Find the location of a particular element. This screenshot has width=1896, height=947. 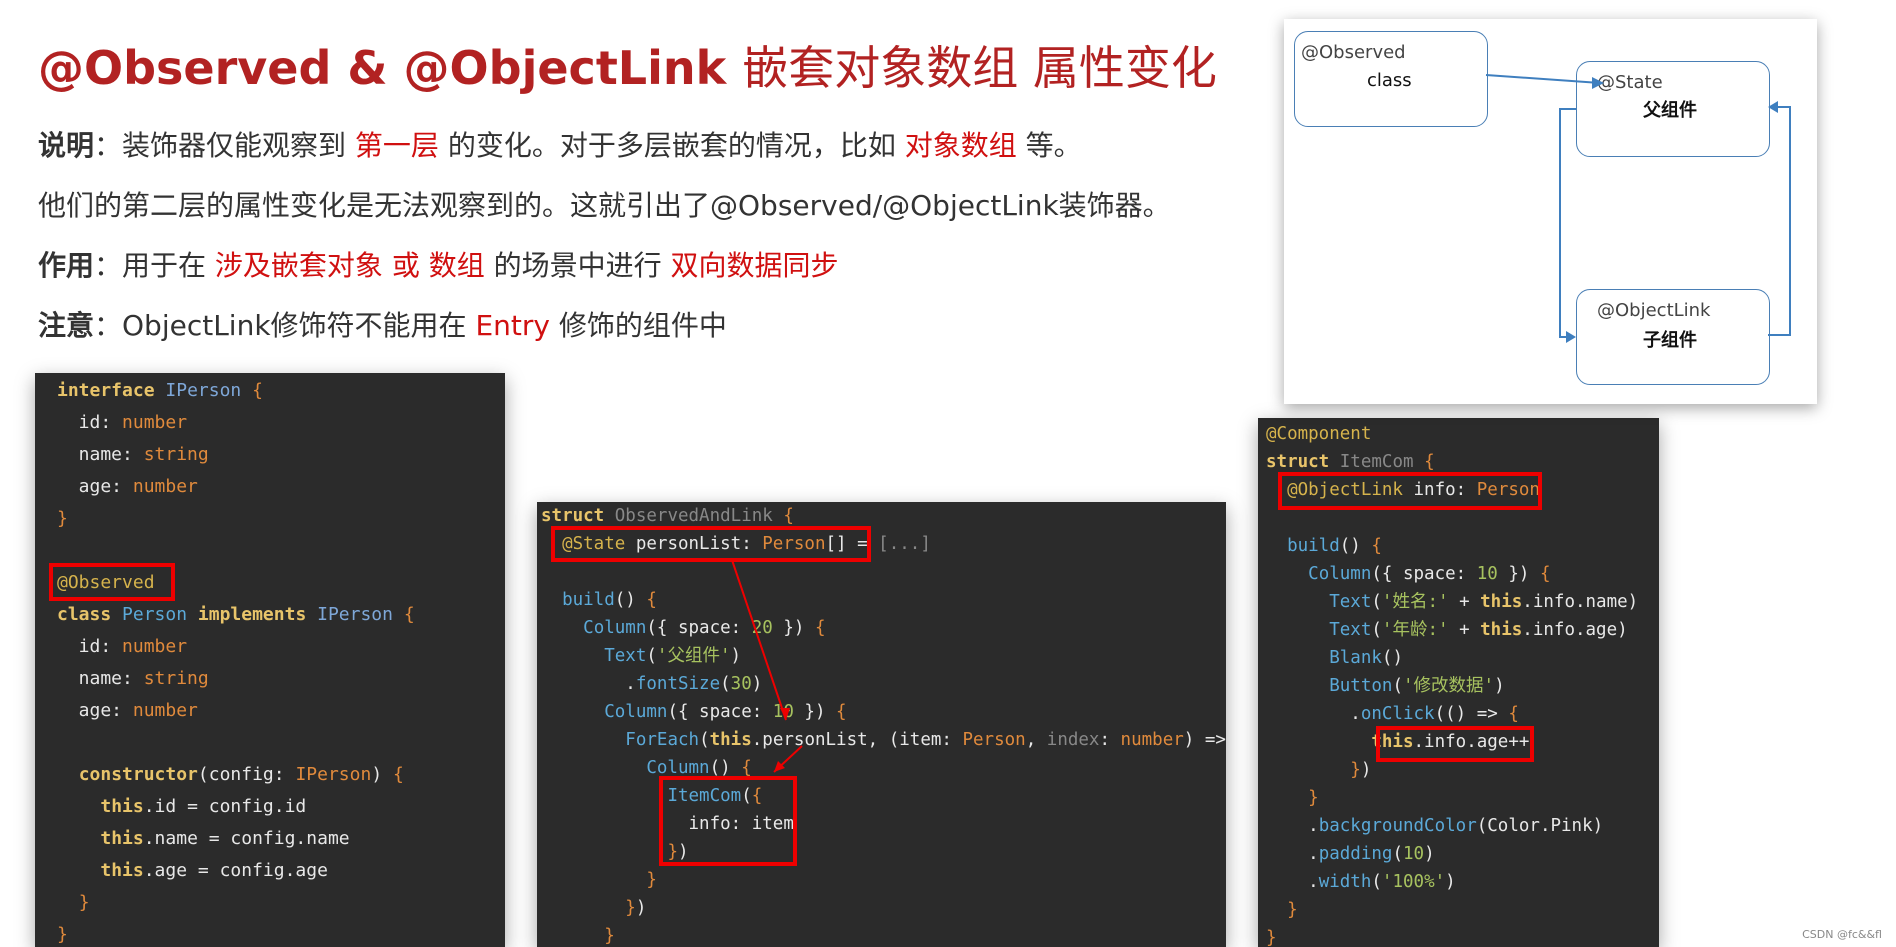

note-line: 注意：ObjectLink修饰符不能用在 Entry 修饰的组件中 is located at coordinates (382, 325).